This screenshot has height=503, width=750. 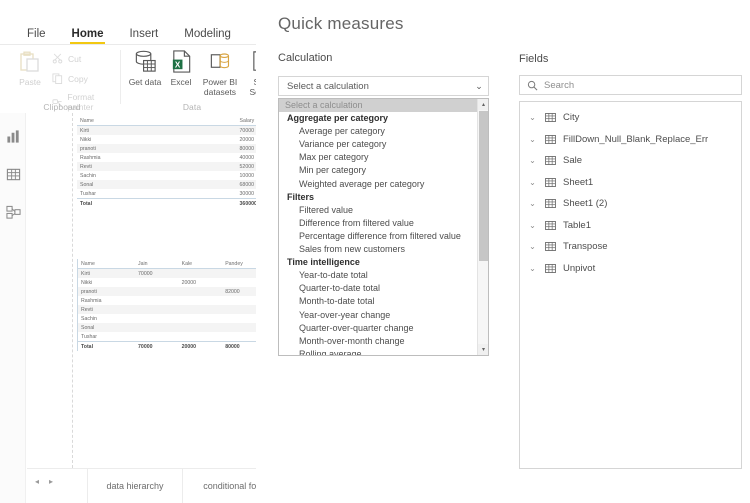 What do you see at coordinates (378, 223) in the screenshot?
I see `dropdown-option-difference-from-filtered-value: Difference from filtered value` at bounding box center [378, 223].